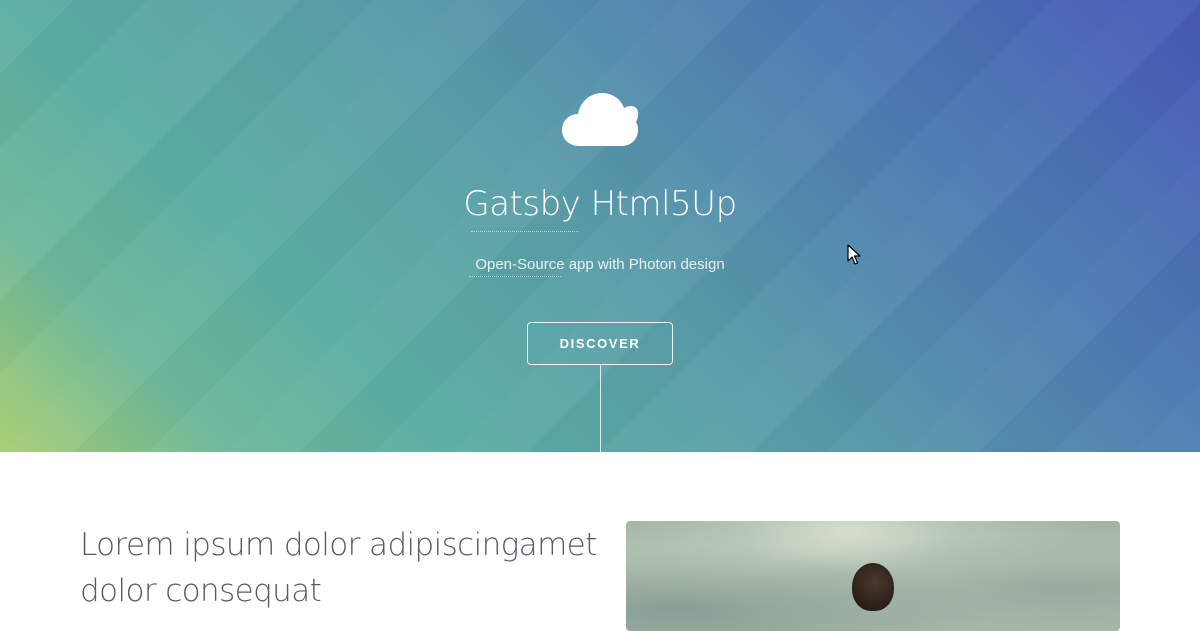 This screenshot has height=631, width=1200. I want to click on title-link-underline, so click(525, 231).